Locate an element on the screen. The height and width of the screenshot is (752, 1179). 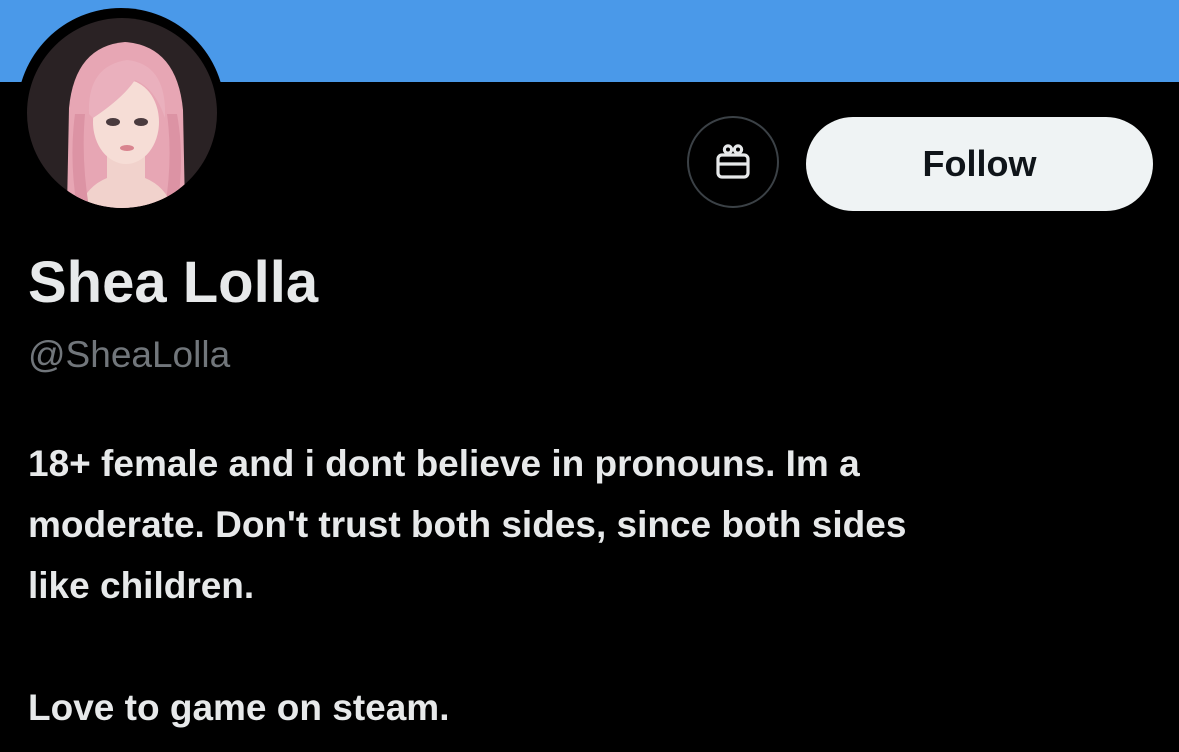
gift-button is located at coordinates (733, 162).